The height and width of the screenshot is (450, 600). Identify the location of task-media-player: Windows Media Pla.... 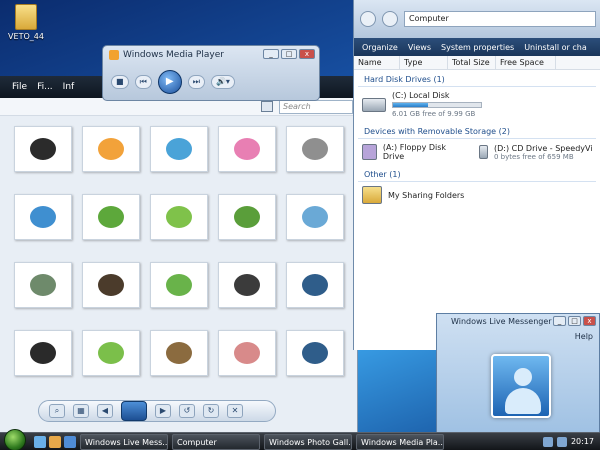
(400, 441).